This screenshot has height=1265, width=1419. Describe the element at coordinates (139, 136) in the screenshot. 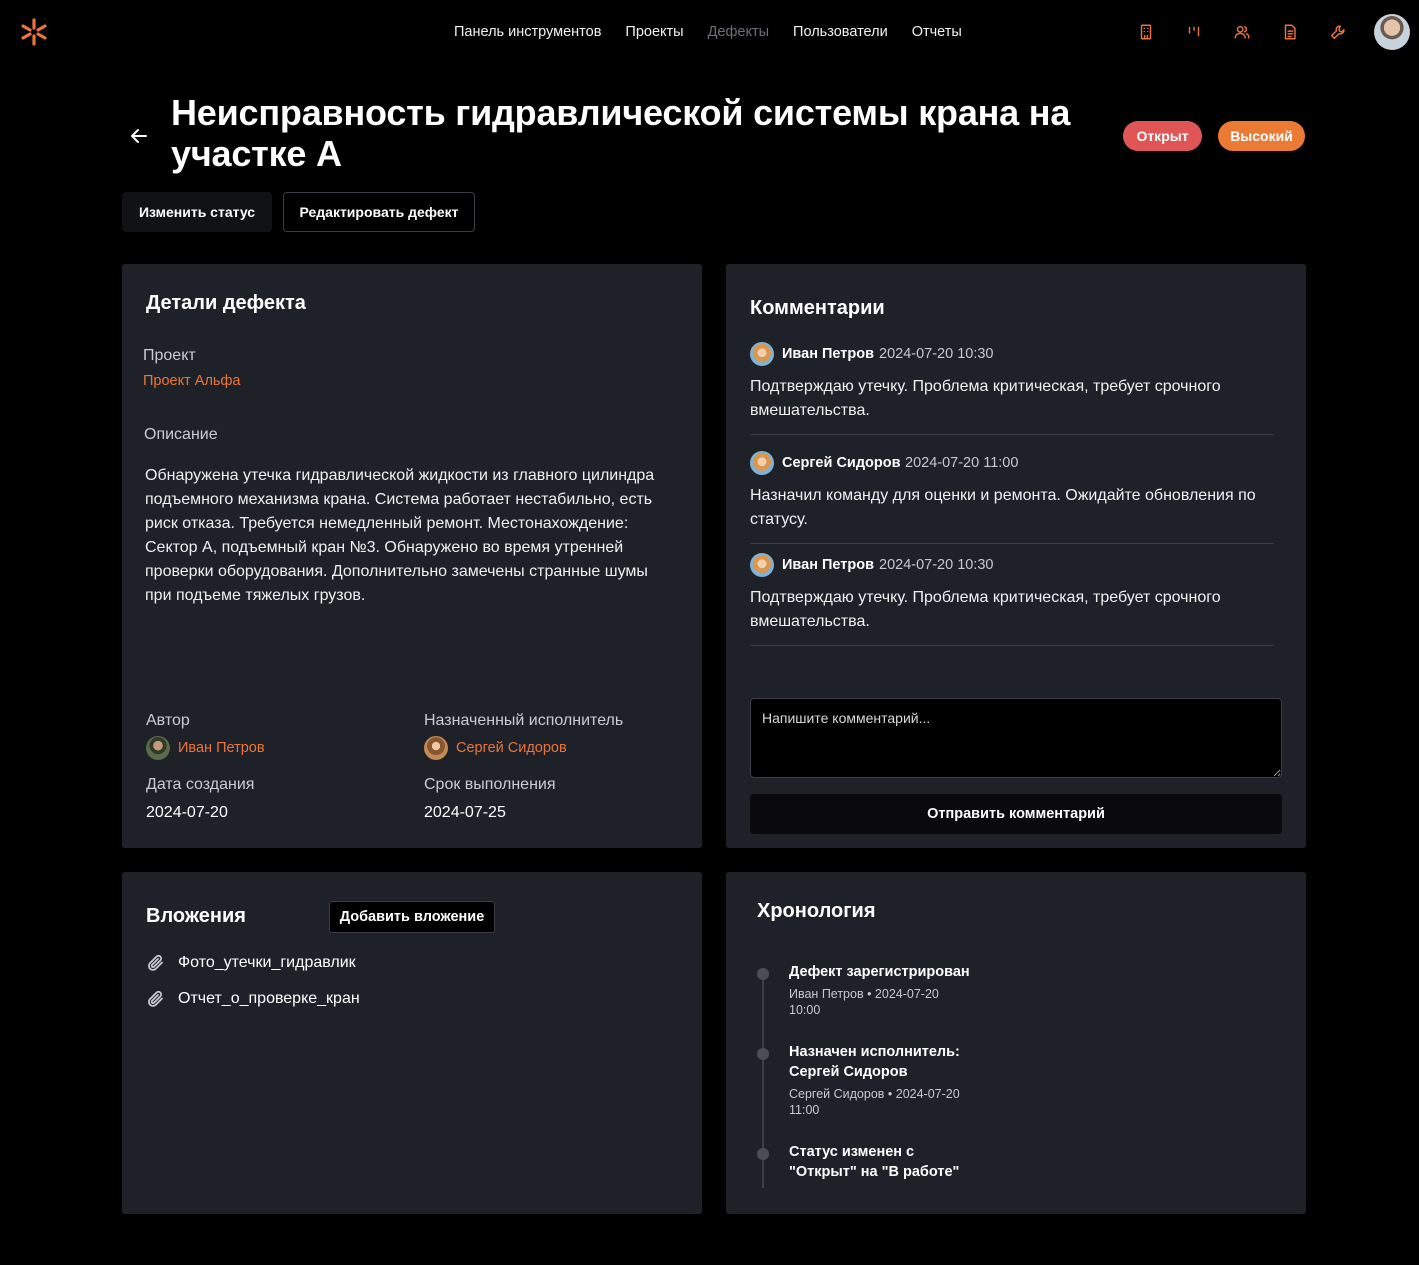

I see `back-arrow-icon` at that location.